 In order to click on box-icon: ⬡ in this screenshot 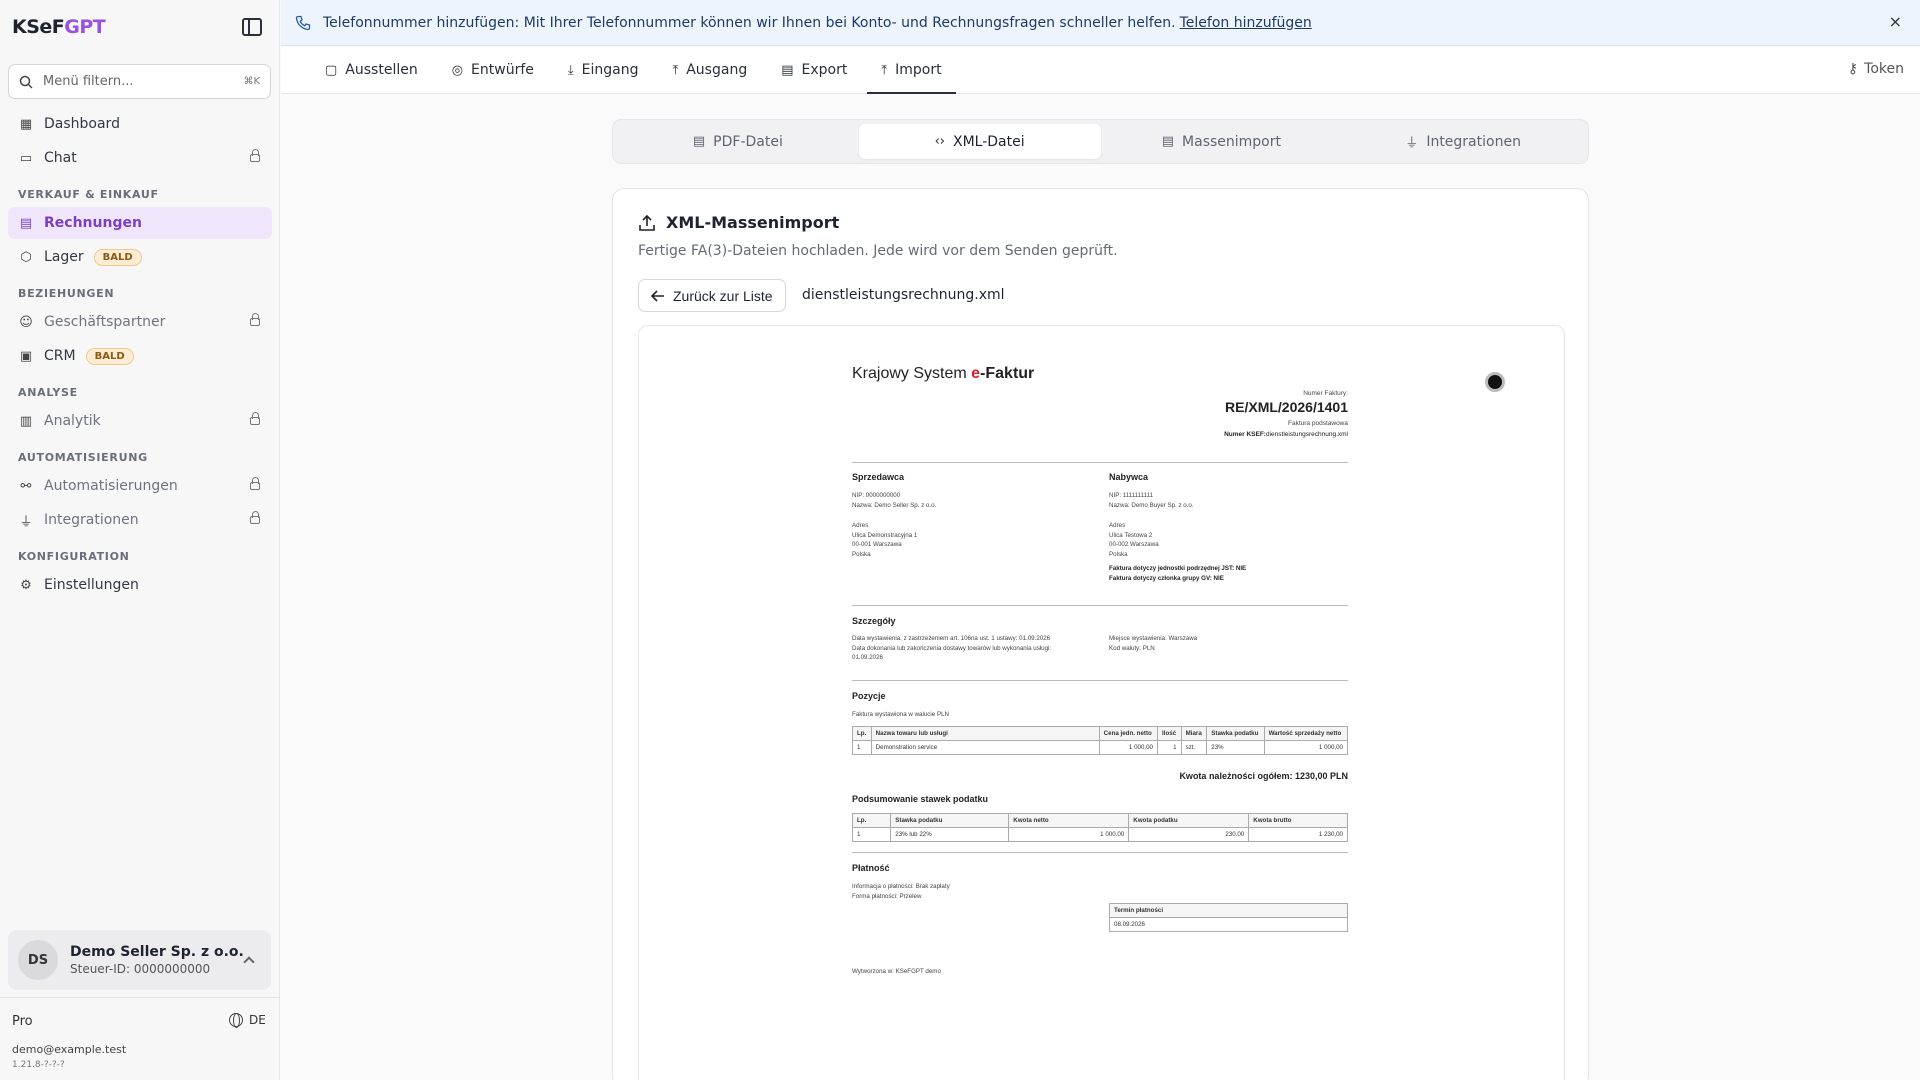, I will do `click(26, 257)`.